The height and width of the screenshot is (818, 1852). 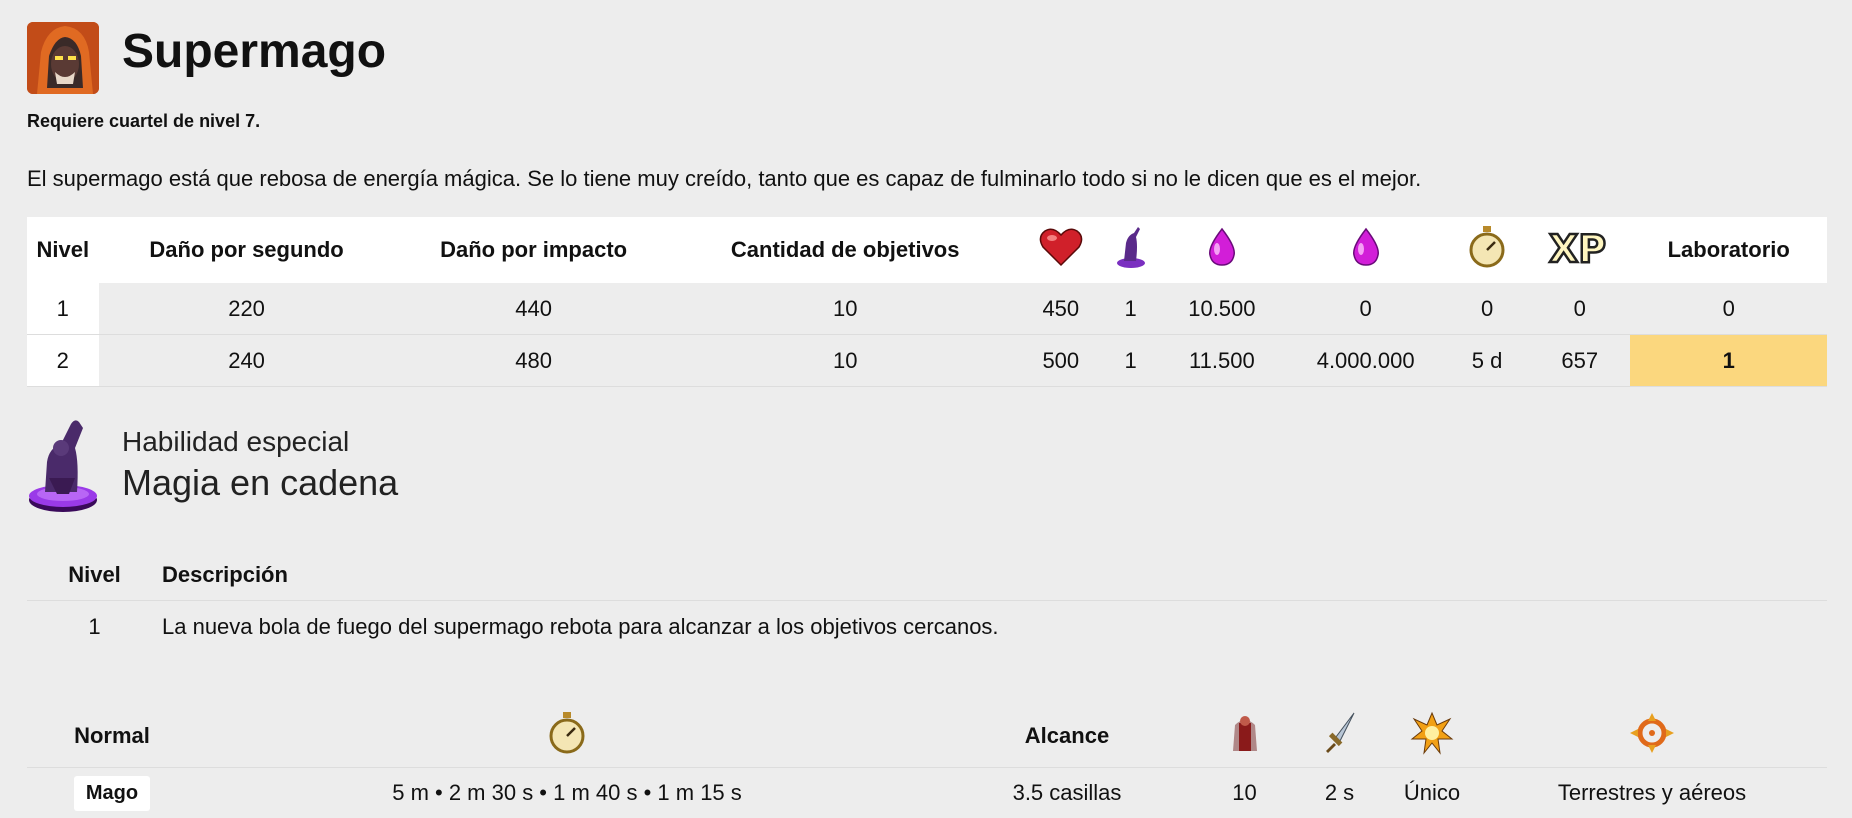 What do you see at coordinates (1339, 793) in the screenshot?
I see `cell-attack-speed: 2 s` at bounding box center [1339, 793].